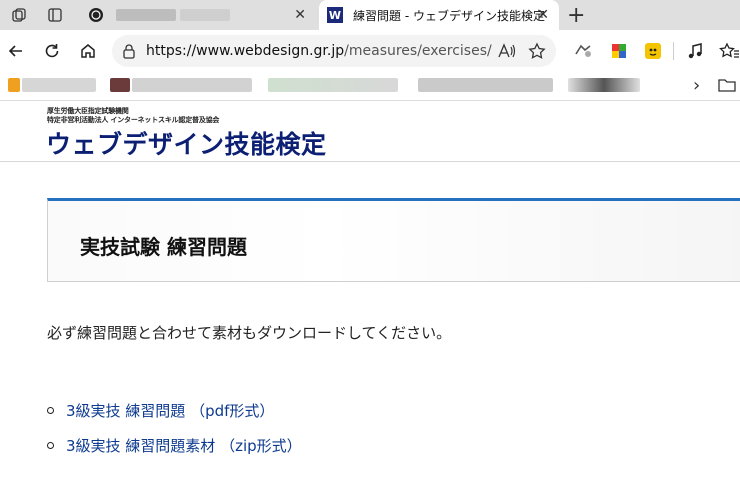  I want to click on list-item: 3級実技 練習問題素材 （zip形式）, so click(174, 445).